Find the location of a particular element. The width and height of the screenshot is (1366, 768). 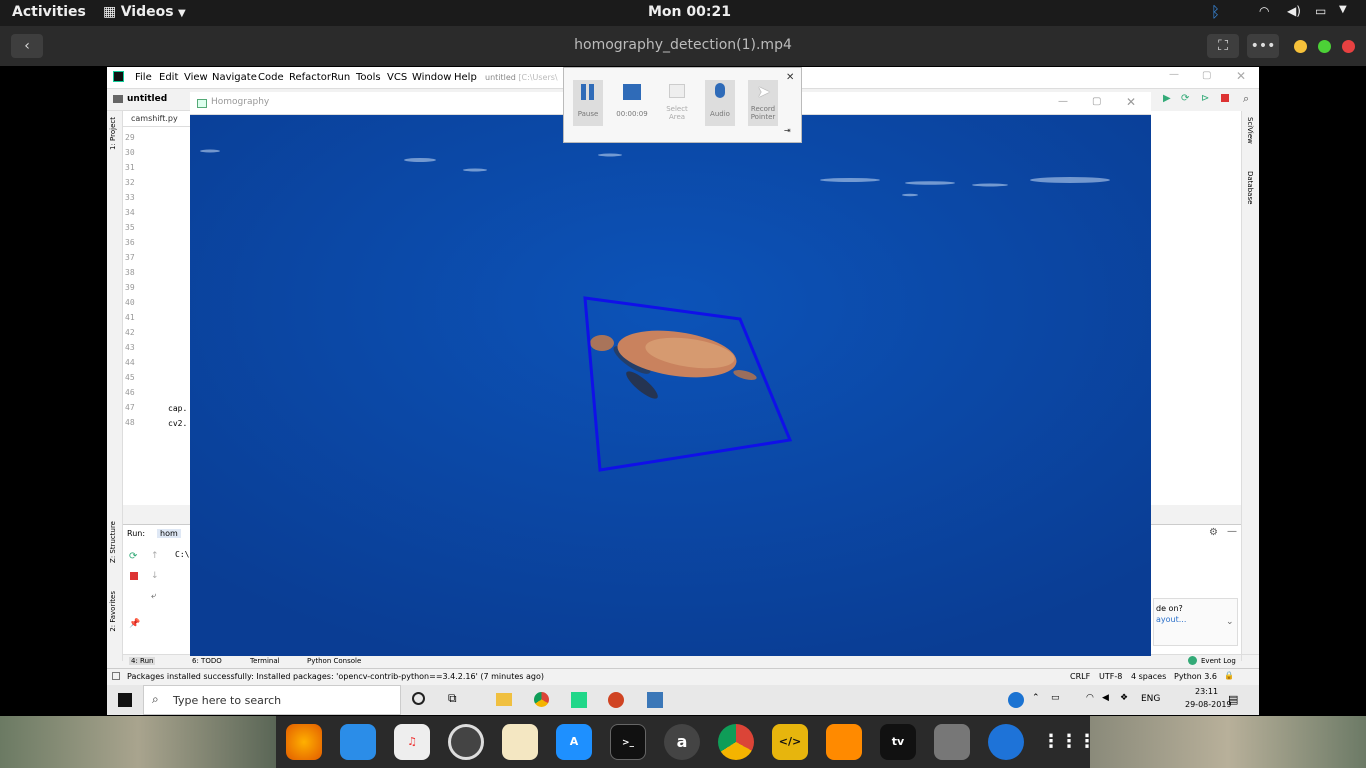

status-interpreter: Python 3.6 is located at coordinates (1195, 676).